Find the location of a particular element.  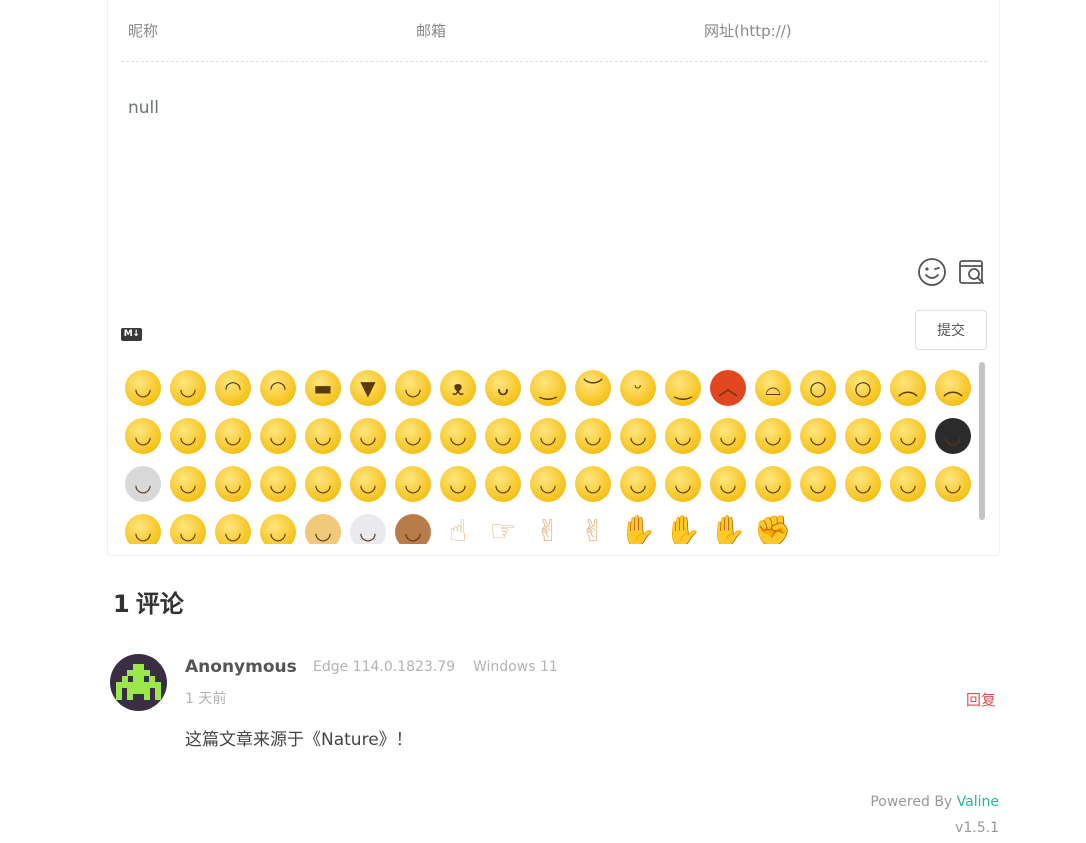

emoji-fist-icon: ✊ is located at coordinates (772, 529).